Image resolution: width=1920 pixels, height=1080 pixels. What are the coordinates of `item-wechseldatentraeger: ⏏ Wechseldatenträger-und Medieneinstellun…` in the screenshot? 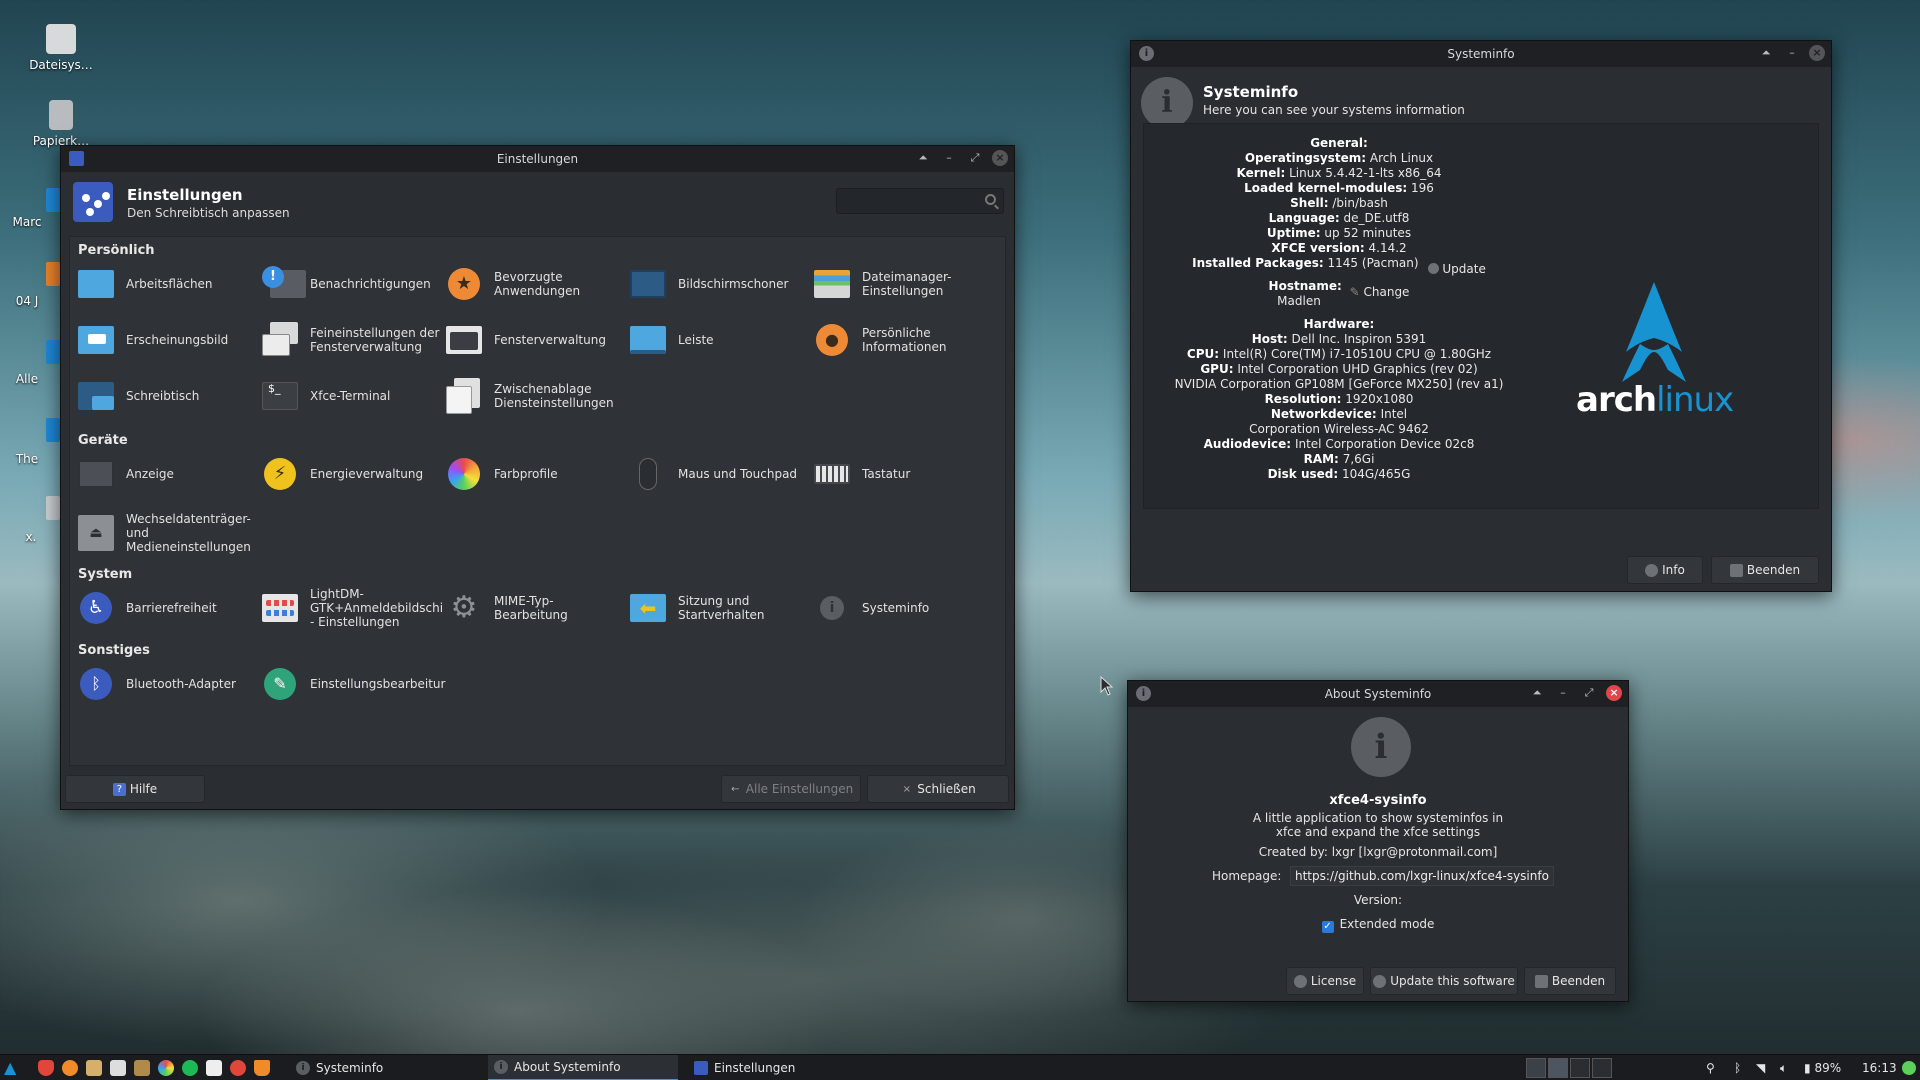 It's located at (166, 533).